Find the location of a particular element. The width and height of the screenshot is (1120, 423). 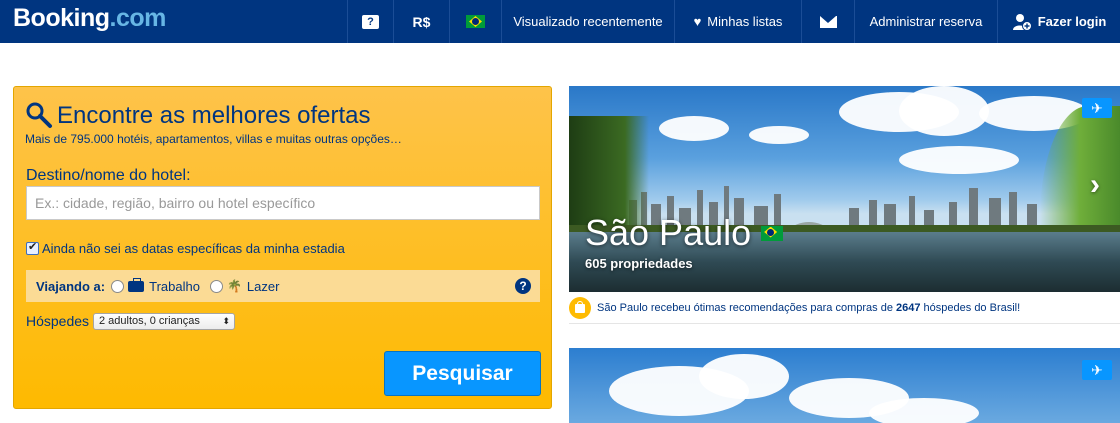

destination-city-name: São Paulo is located at coordinates (668, 232).